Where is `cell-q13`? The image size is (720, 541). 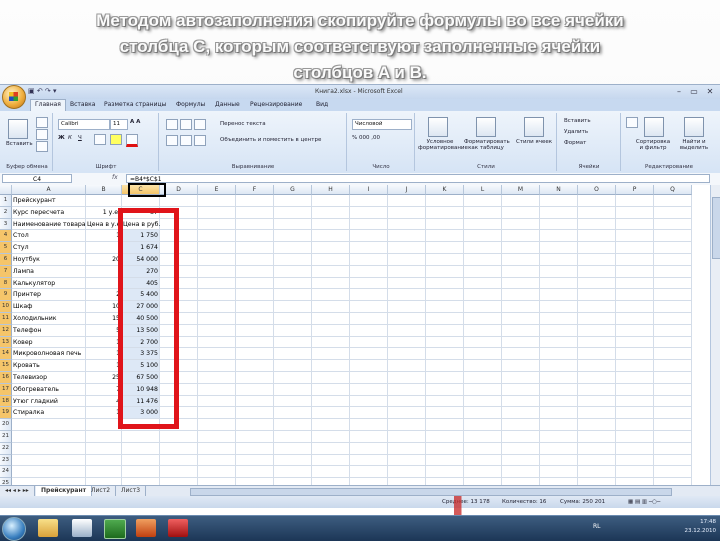 cell-q13 is located at coordinates (673, 342).